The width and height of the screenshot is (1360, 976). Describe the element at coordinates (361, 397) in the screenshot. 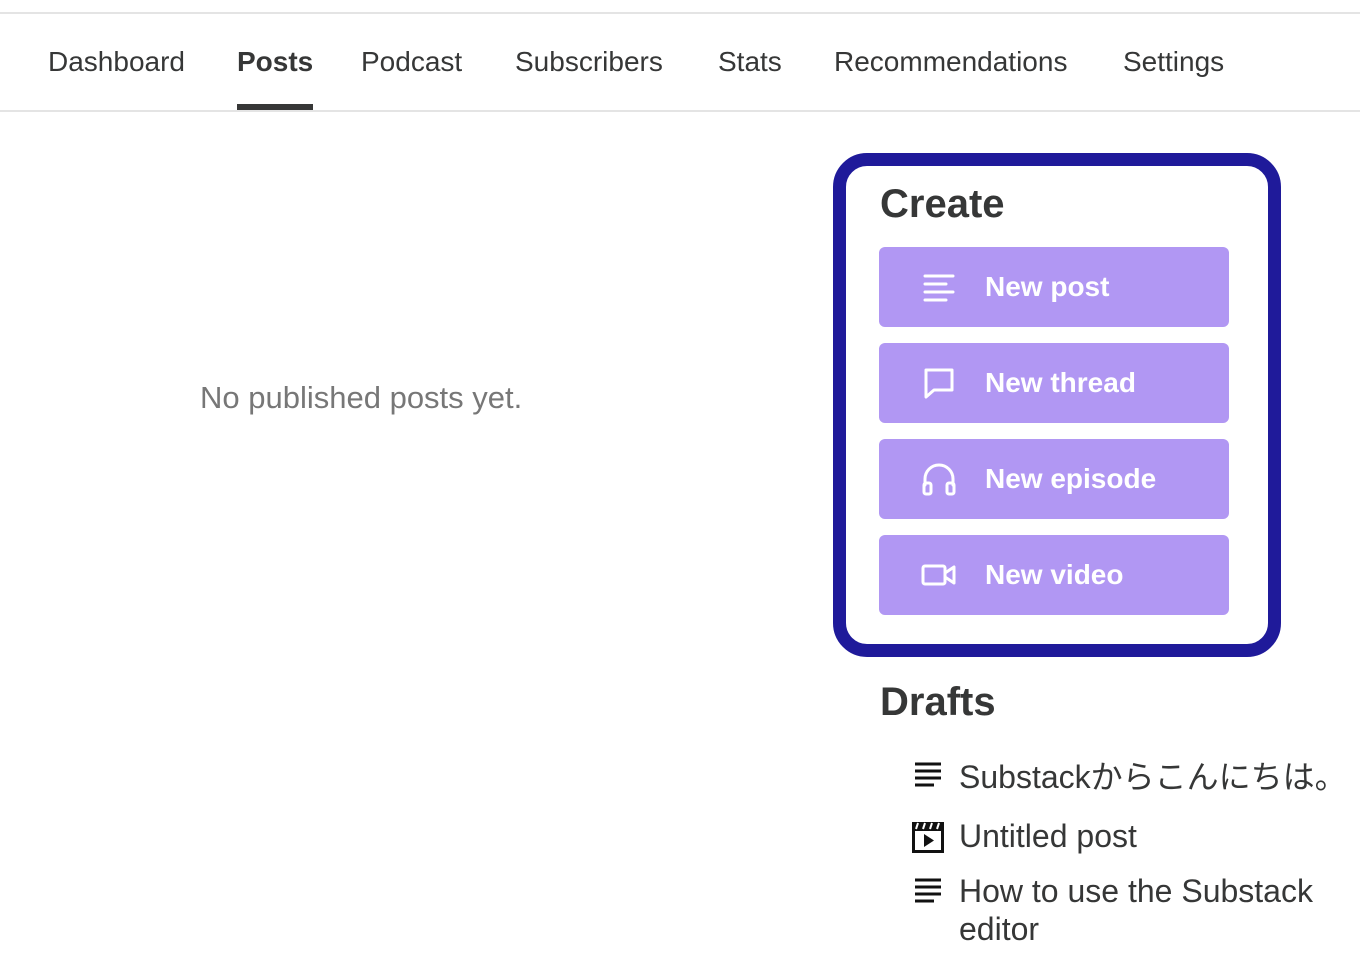

I see `empty-posts-message: No published posts yet.` at that location.